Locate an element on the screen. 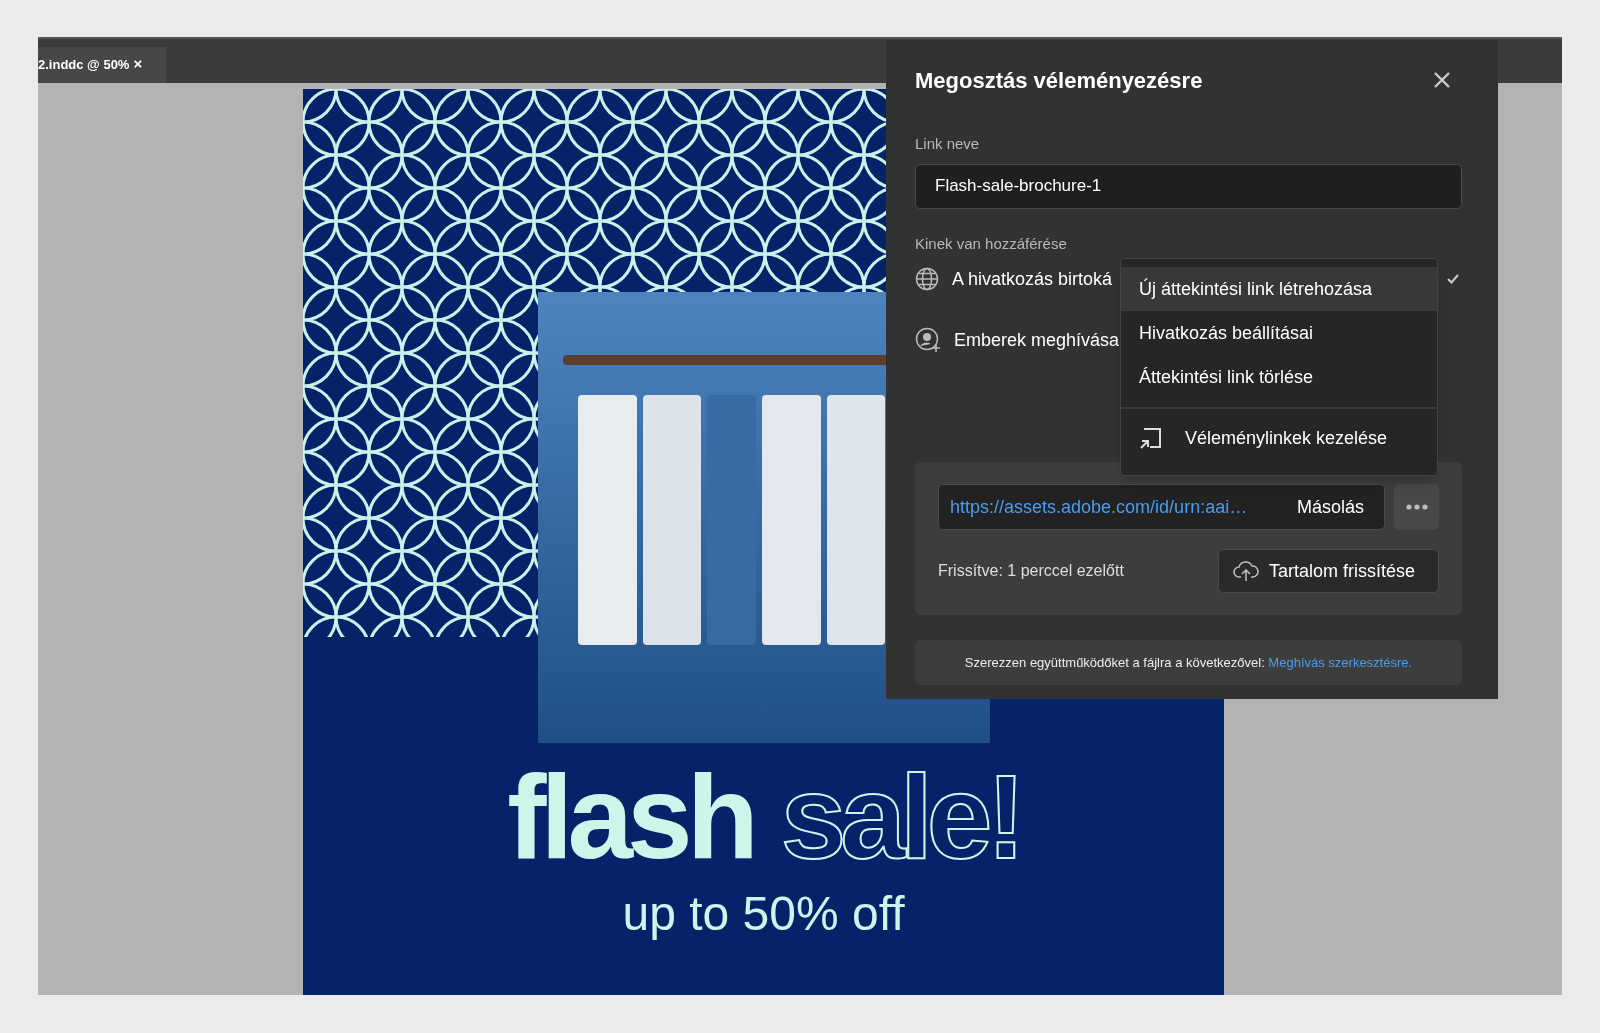 The height and width of the screenshot is (1033, 1600). dialog-title: Megosztás véleményezésre is located at coordinates (1059, 80).